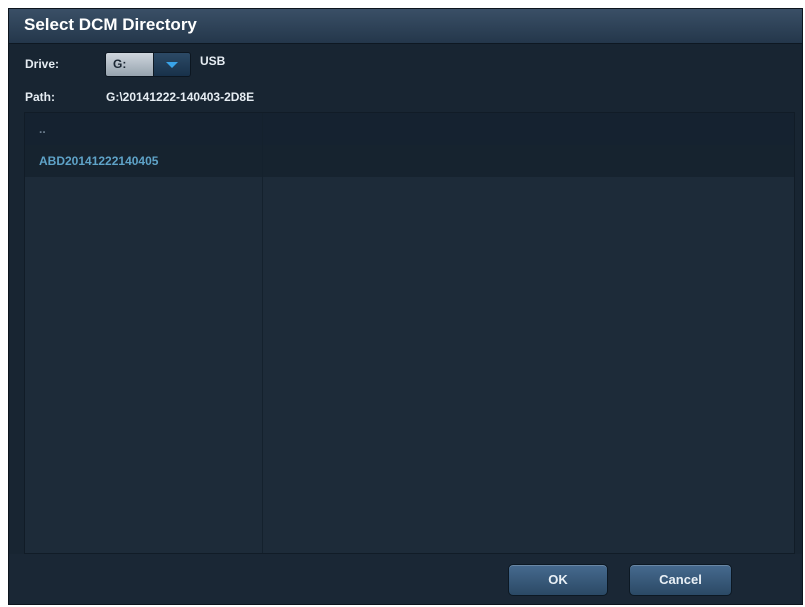 The image size is (805, 607). I want to click on dialog-title: Select DCM Directory, so click(110, 24).